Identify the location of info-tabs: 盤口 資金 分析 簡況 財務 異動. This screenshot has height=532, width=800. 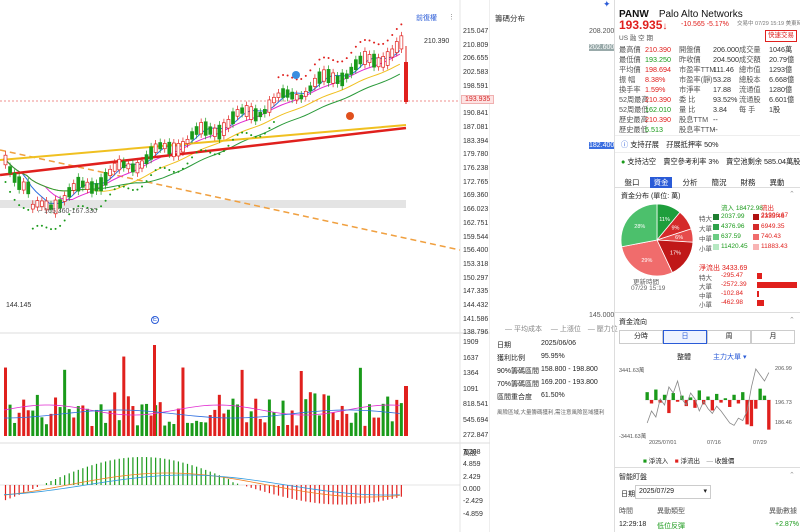
(707, 182).